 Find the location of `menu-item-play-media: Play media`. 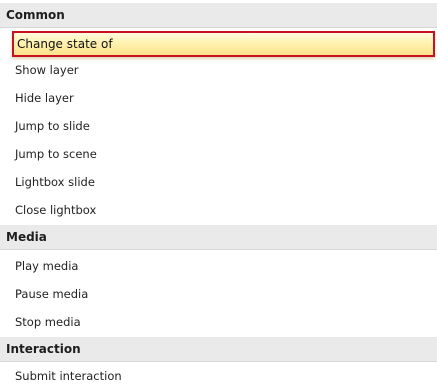

menu-item-play-media: Play media is located at coordinates (218, 266).